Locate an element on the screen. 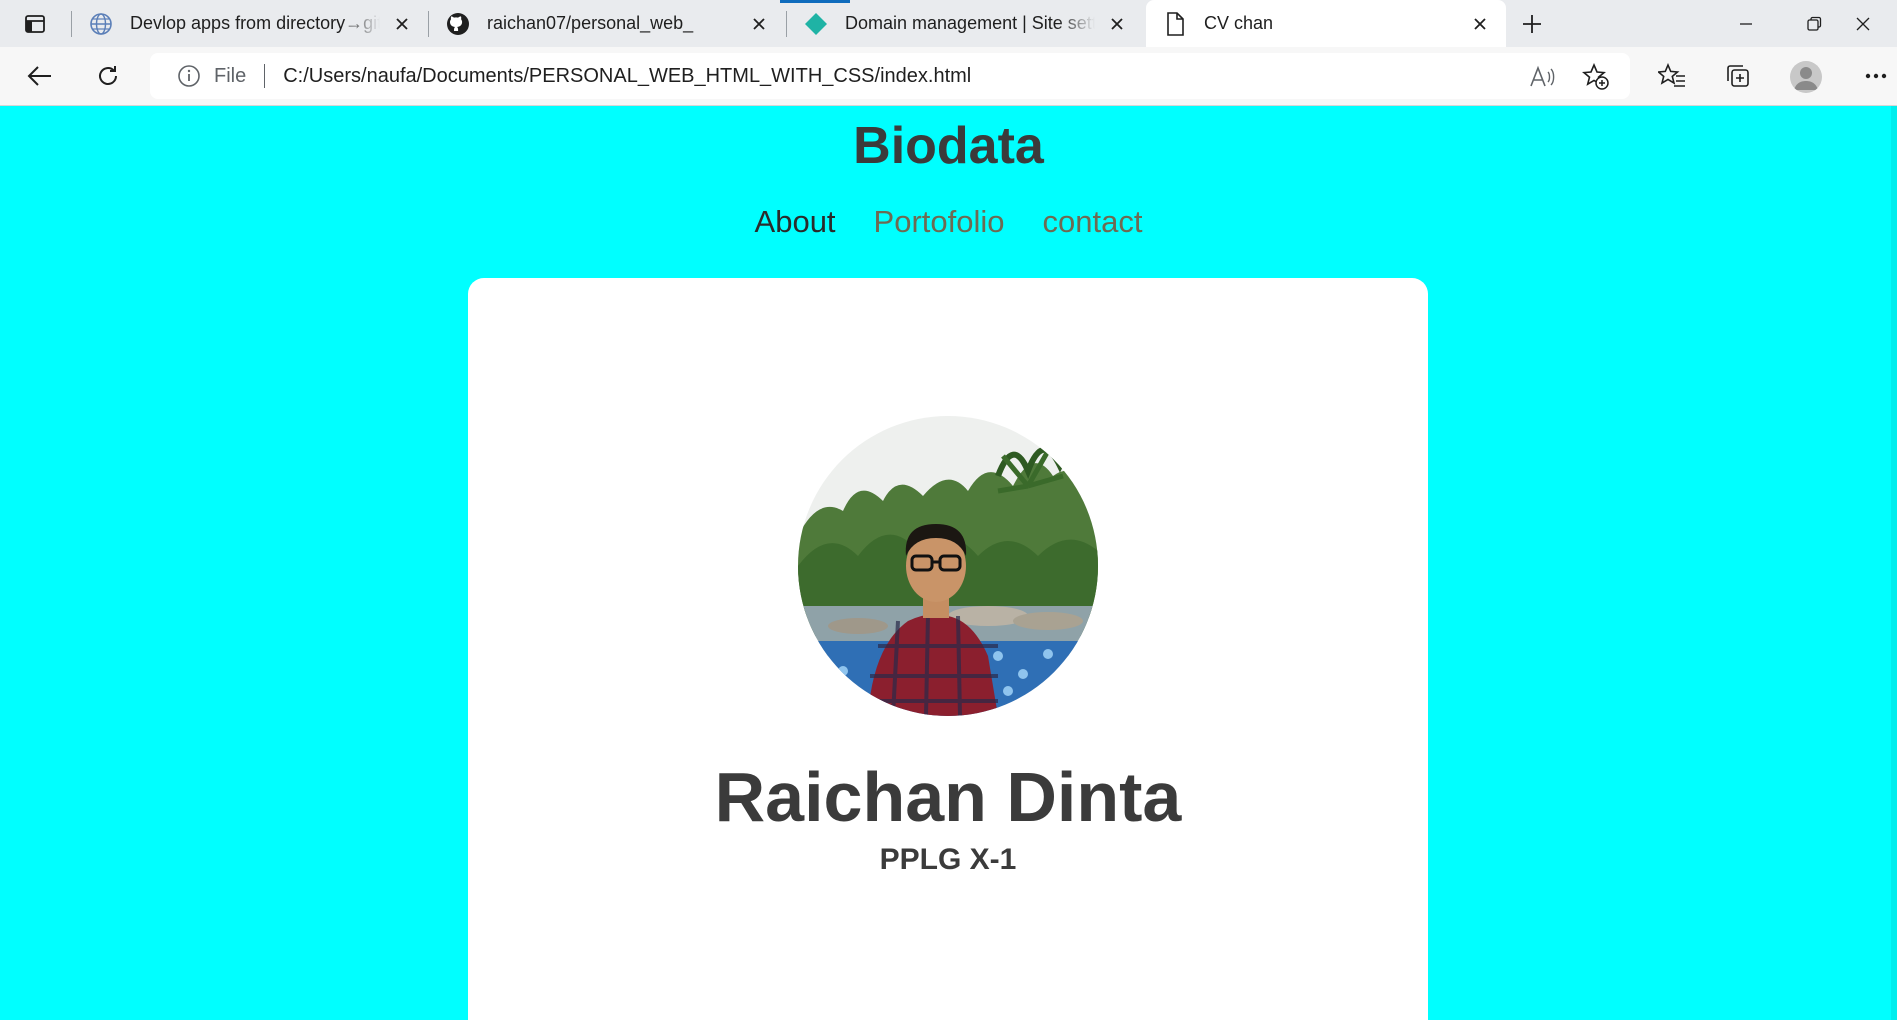 This screenshot has width=1897, height=1020. tab-title: Domain management | Site setti is located at coordinates (970, 23).